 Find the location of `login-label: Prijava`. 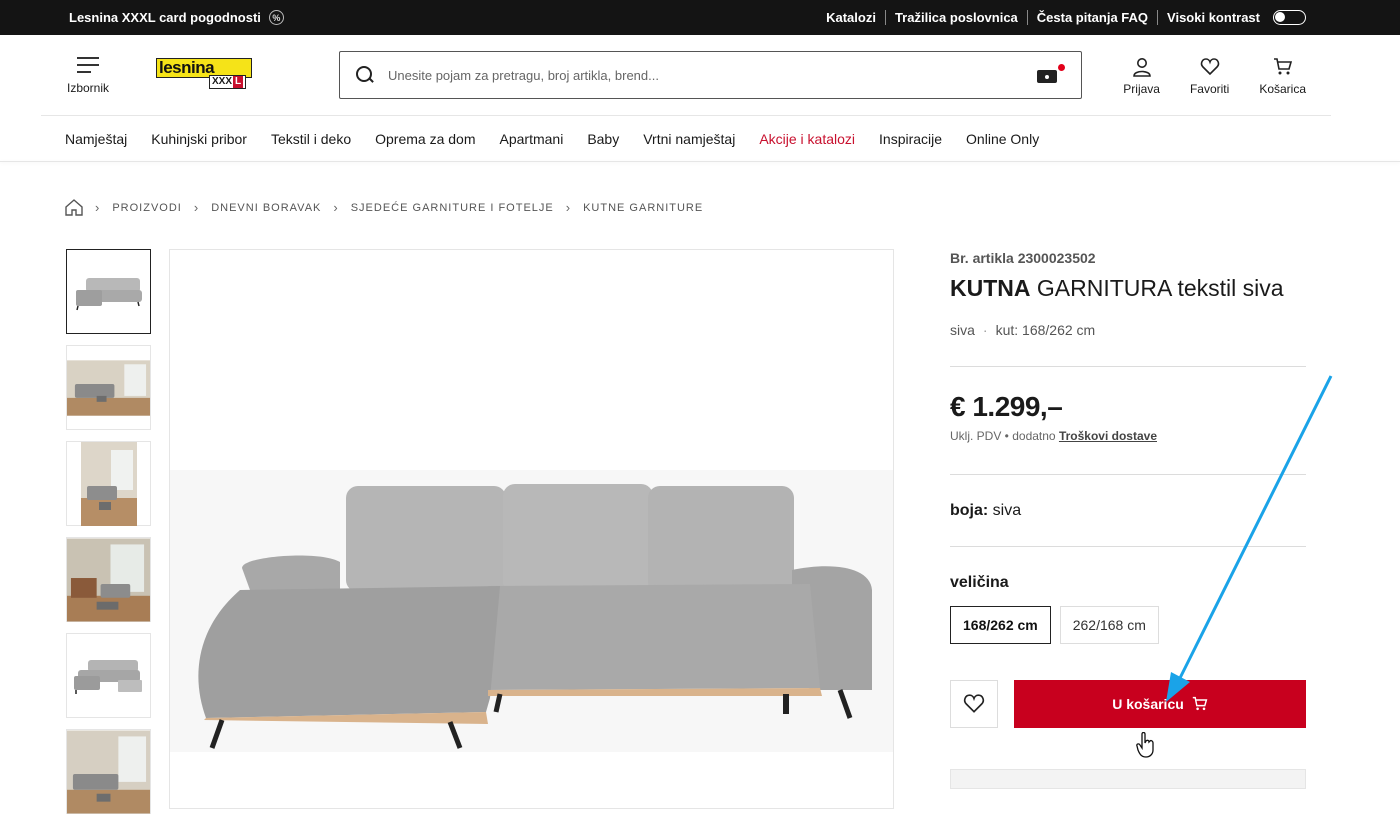

login-label: Prijava is located at coordinates (1141, 89).